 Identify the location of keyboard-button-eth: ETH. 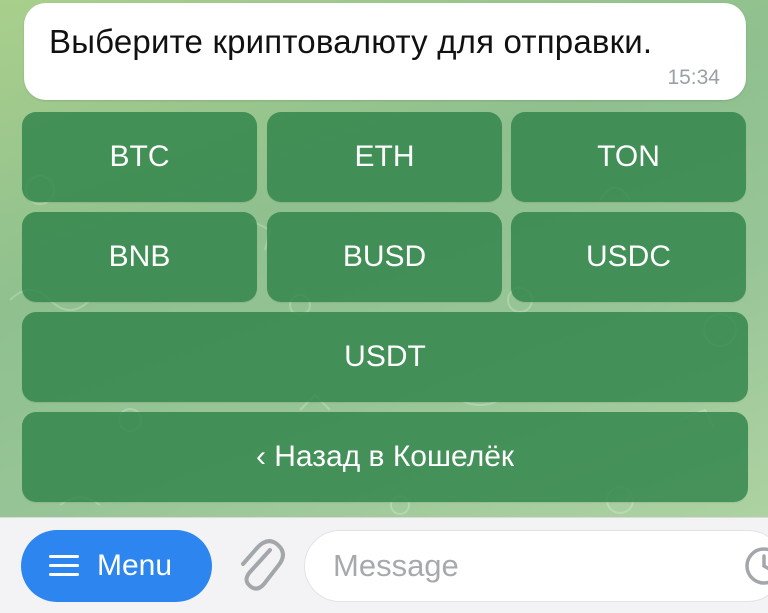
(384, 157).